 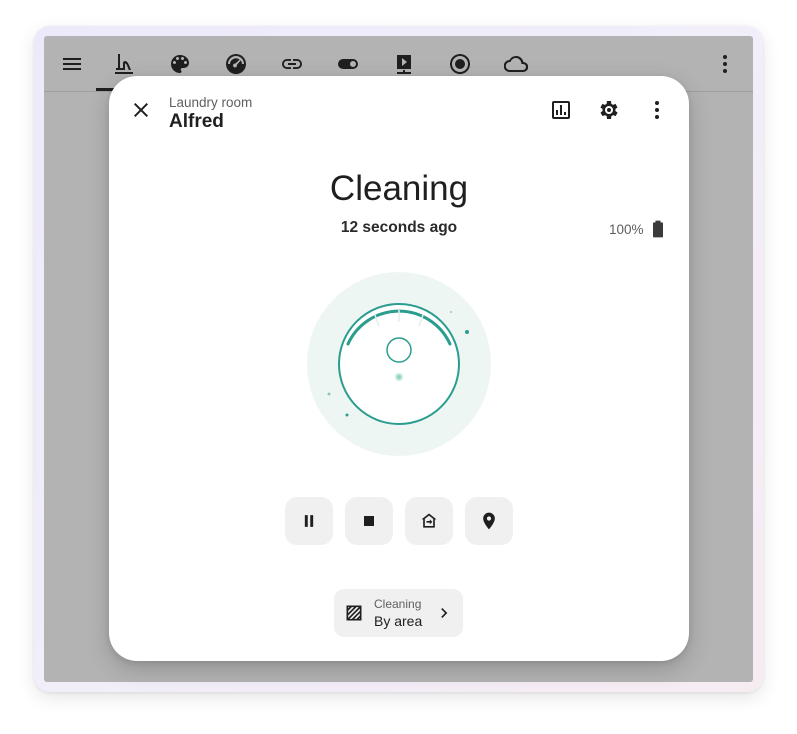 I want to click on settings-button, so click(x=609, y=110).